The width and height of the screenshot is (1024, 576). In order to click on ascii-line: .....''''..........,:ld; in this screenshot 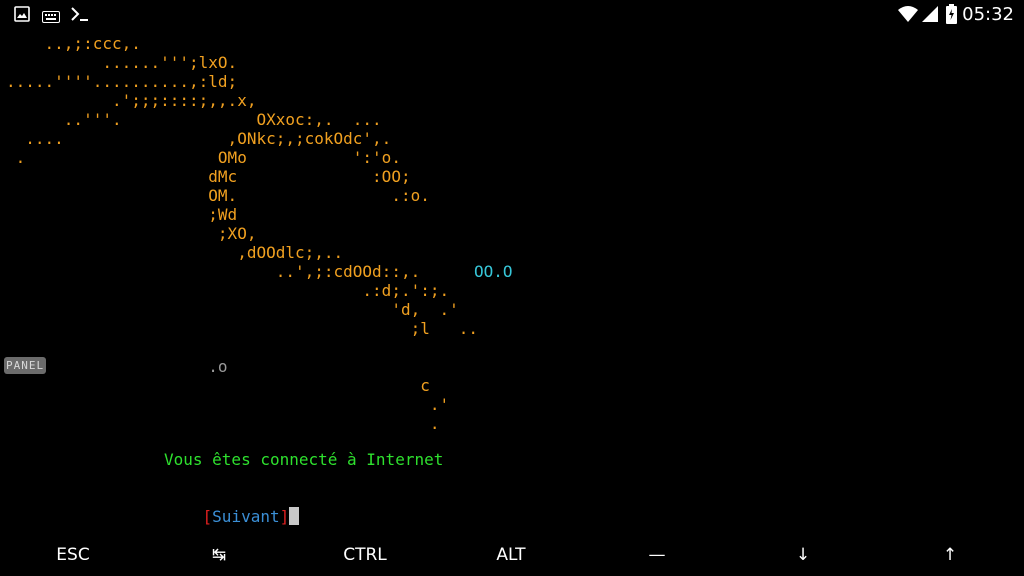, I will do `click(122, 81)`.